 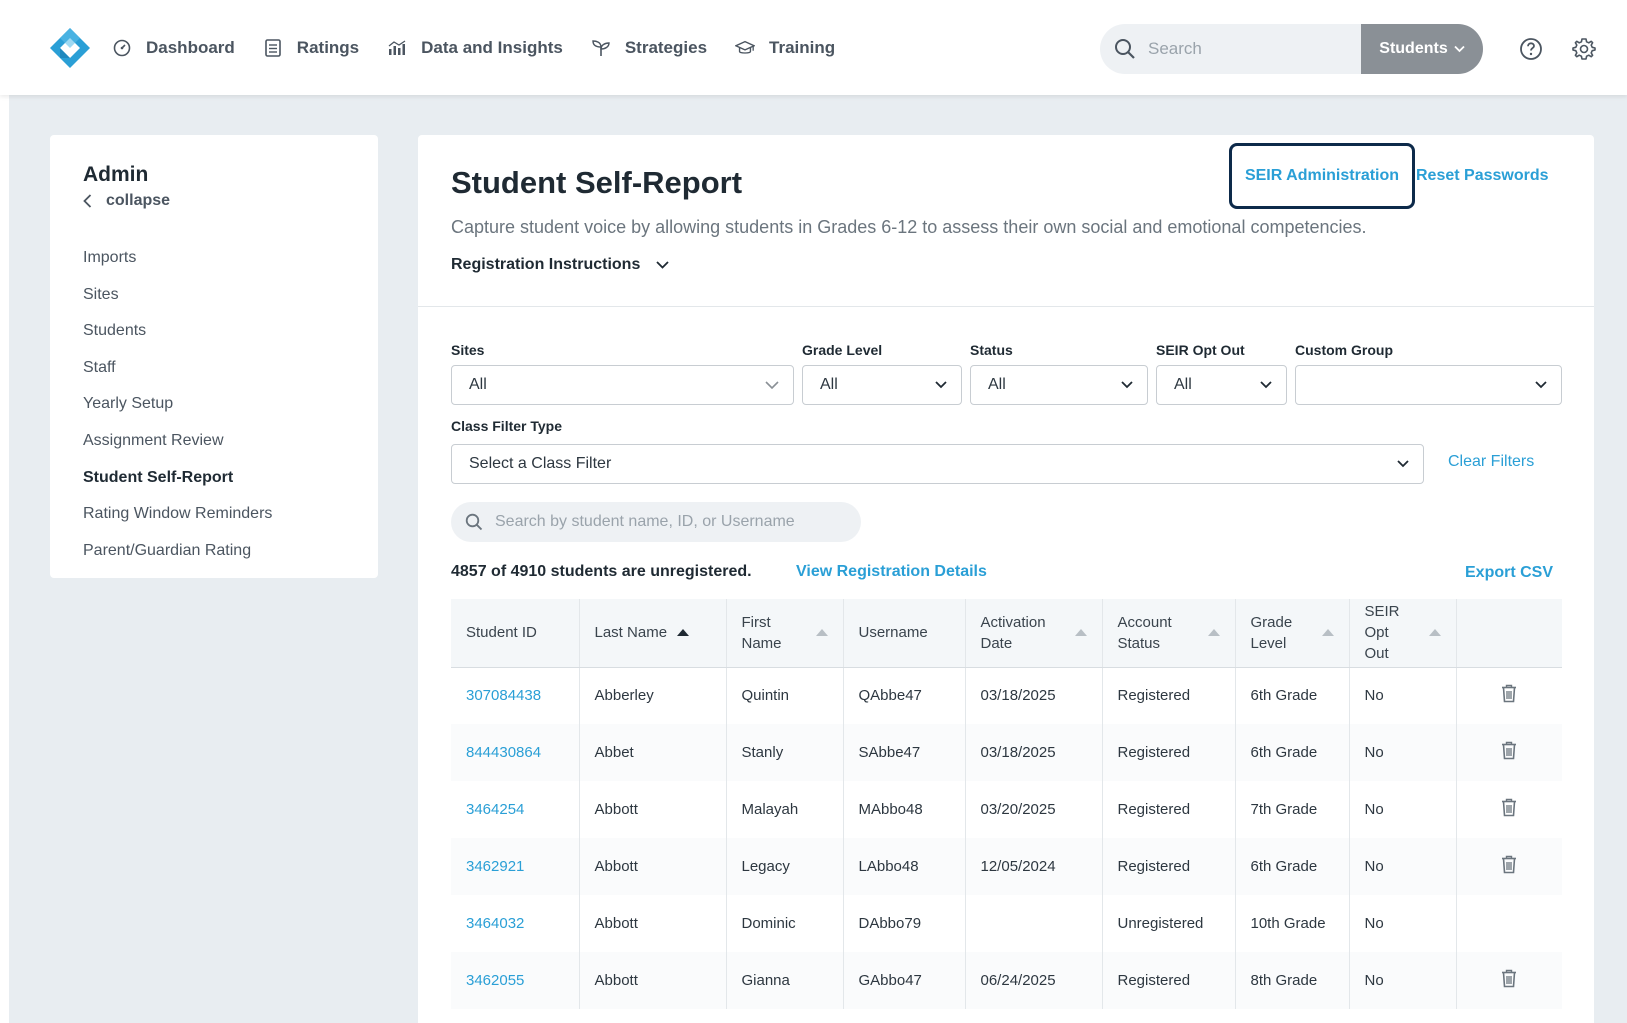 I want to click on column-header-first-name: First Name, so click(x=785, y=633).